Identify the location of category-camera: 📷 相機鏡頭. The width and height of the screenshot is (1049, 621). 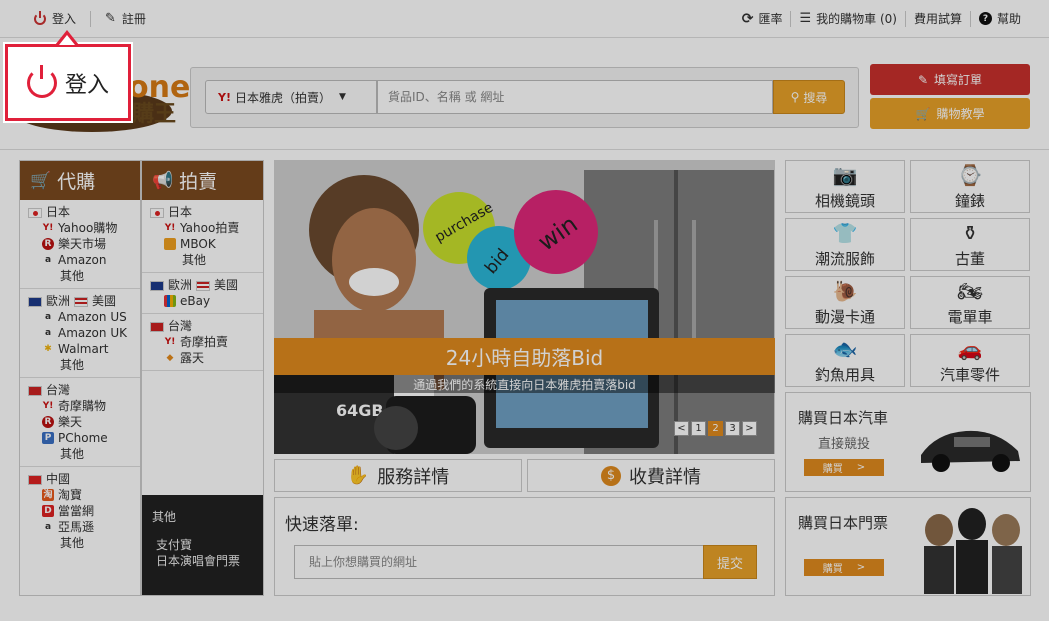
(845, 186).